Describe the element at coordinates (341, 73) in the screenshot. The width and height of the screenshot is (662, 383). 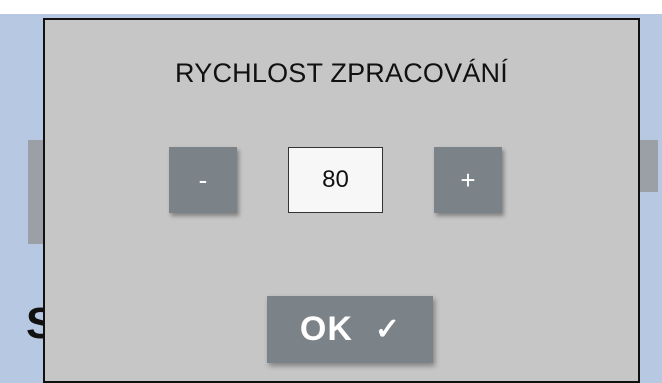
I see `dialog-title: RYCHLOST ZPRACOVÁNÍ` at that location.